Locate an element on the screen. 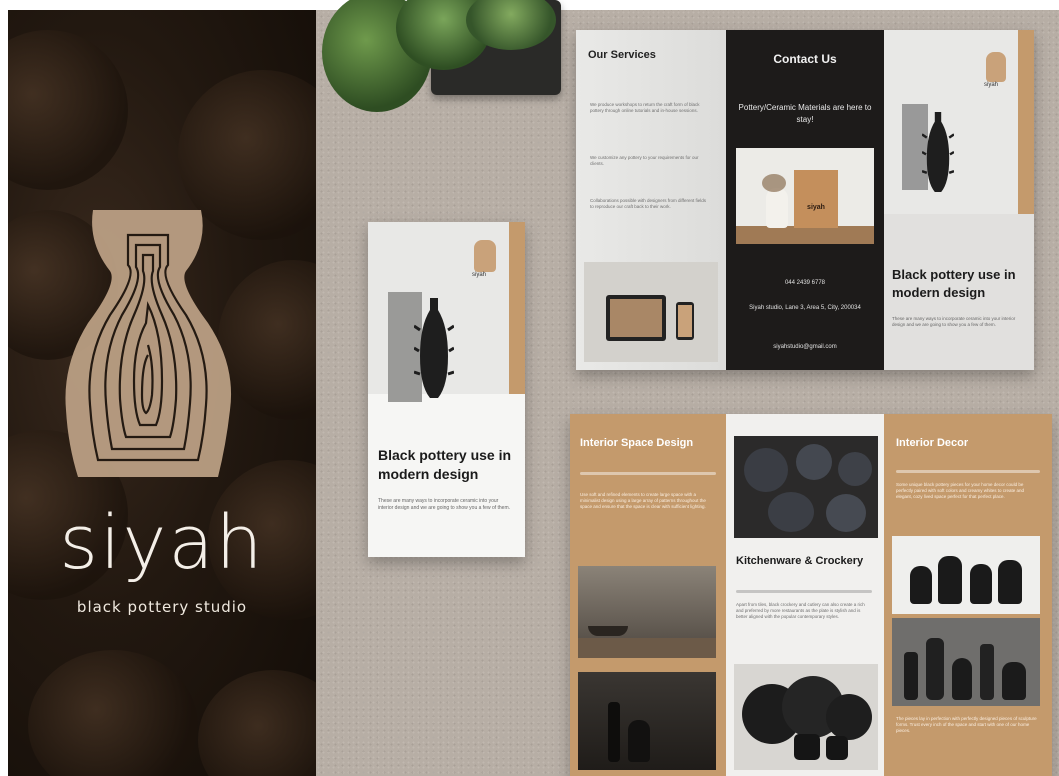  black-pots-photo is located at coordinates (966, 575).